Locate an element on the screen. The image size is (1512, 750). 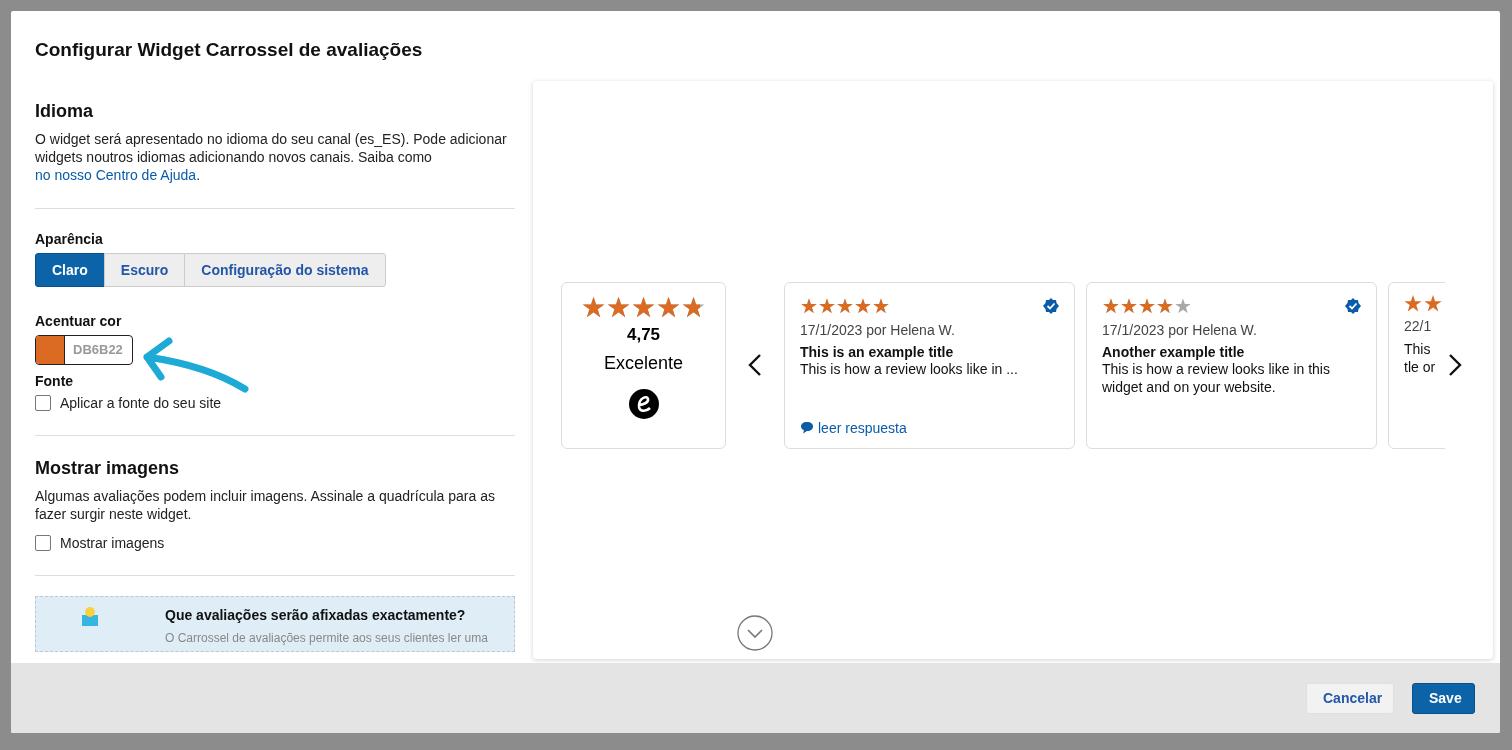
review-text: This is located at coordinates (1418, 348).